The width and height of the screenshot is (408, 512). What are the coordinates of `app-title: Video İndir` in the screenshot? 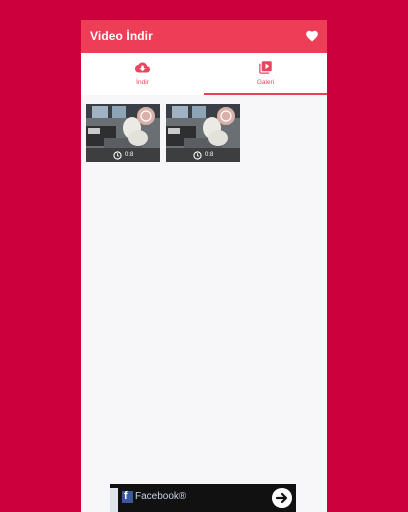 It's located at (121, 36).